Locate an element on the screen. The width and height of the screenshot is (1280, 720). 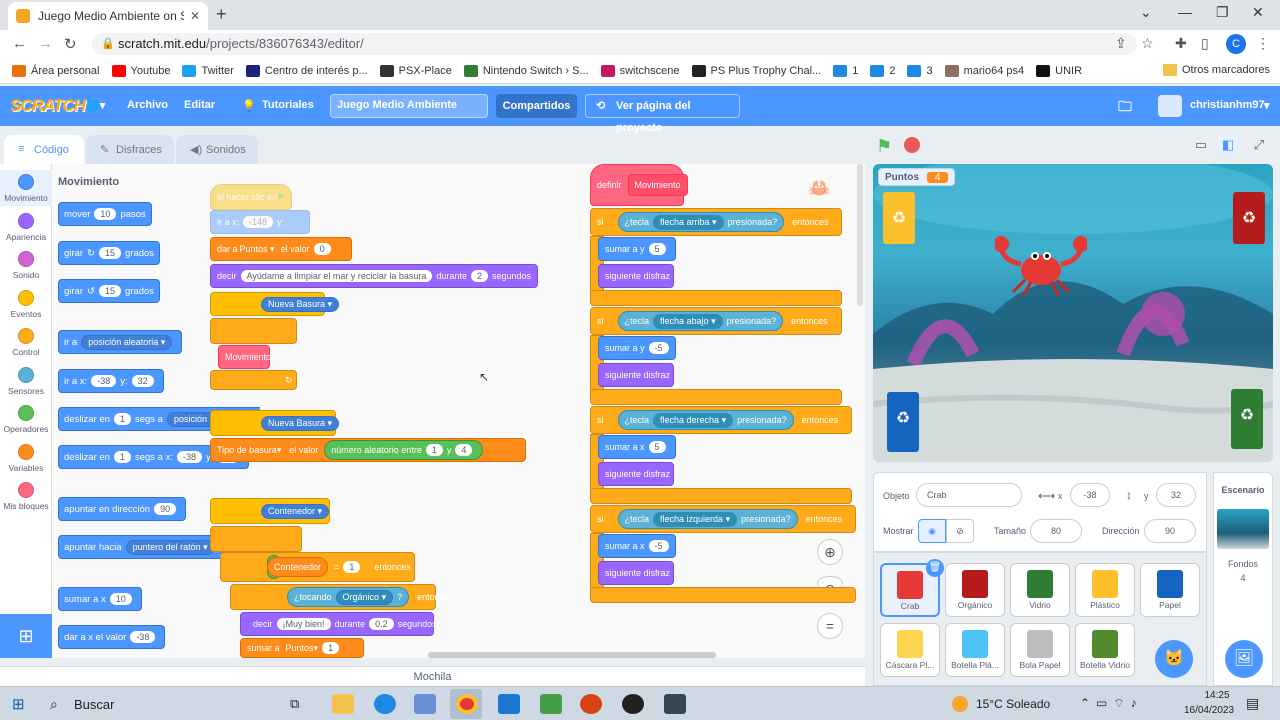
bookmark-item: PSX-Place is located at coordinates (415, 70).